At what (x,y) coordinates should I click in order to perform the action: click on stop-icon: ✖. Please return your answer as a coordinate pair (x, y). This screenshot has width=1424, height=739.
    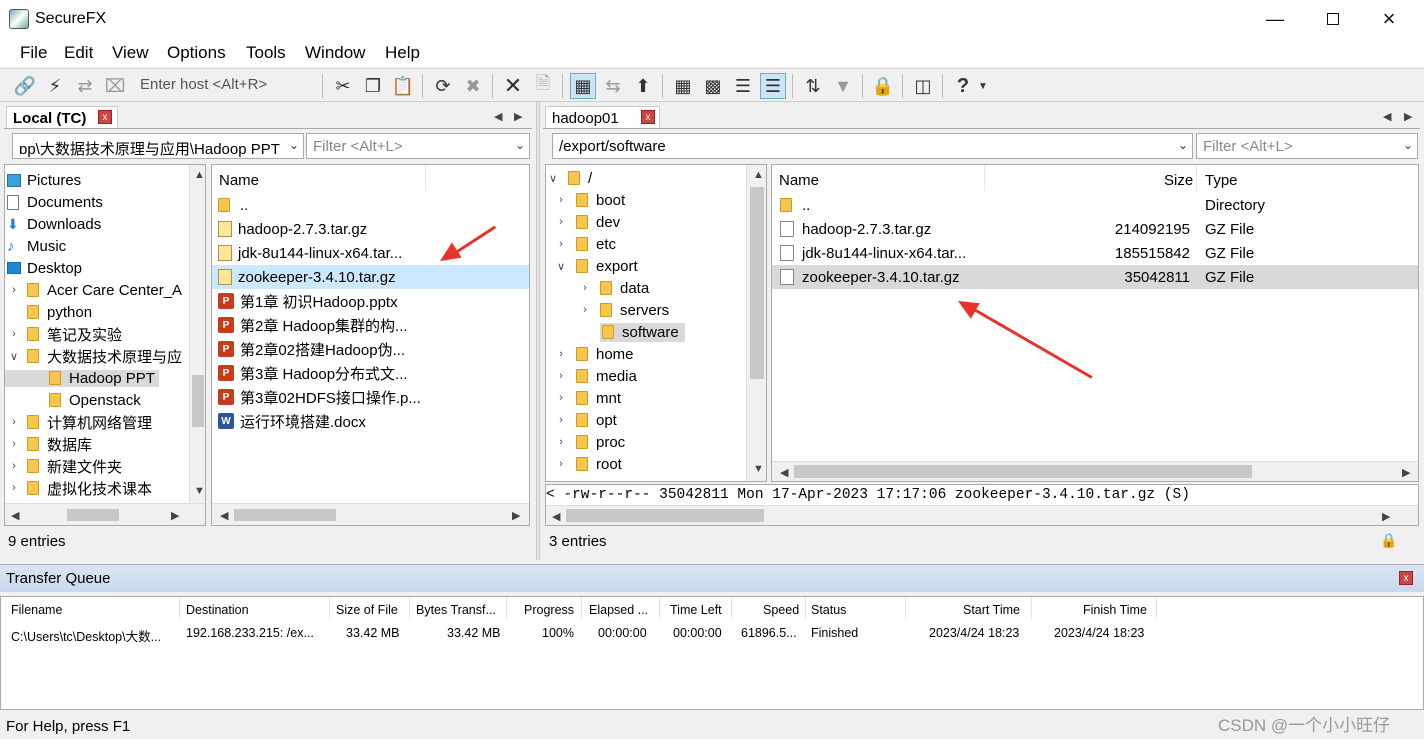
    Looking at the image, I should click on (473, 86).